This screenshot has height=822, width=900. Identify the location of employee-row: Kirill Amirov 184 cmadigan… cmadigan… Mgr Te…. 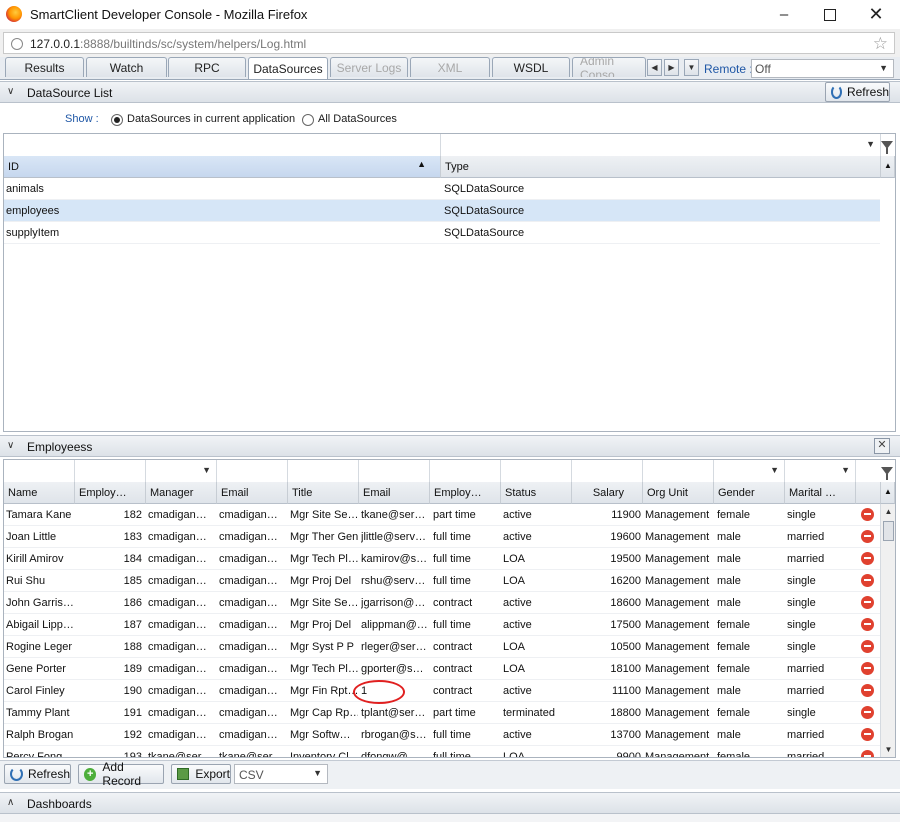
(442, 559).